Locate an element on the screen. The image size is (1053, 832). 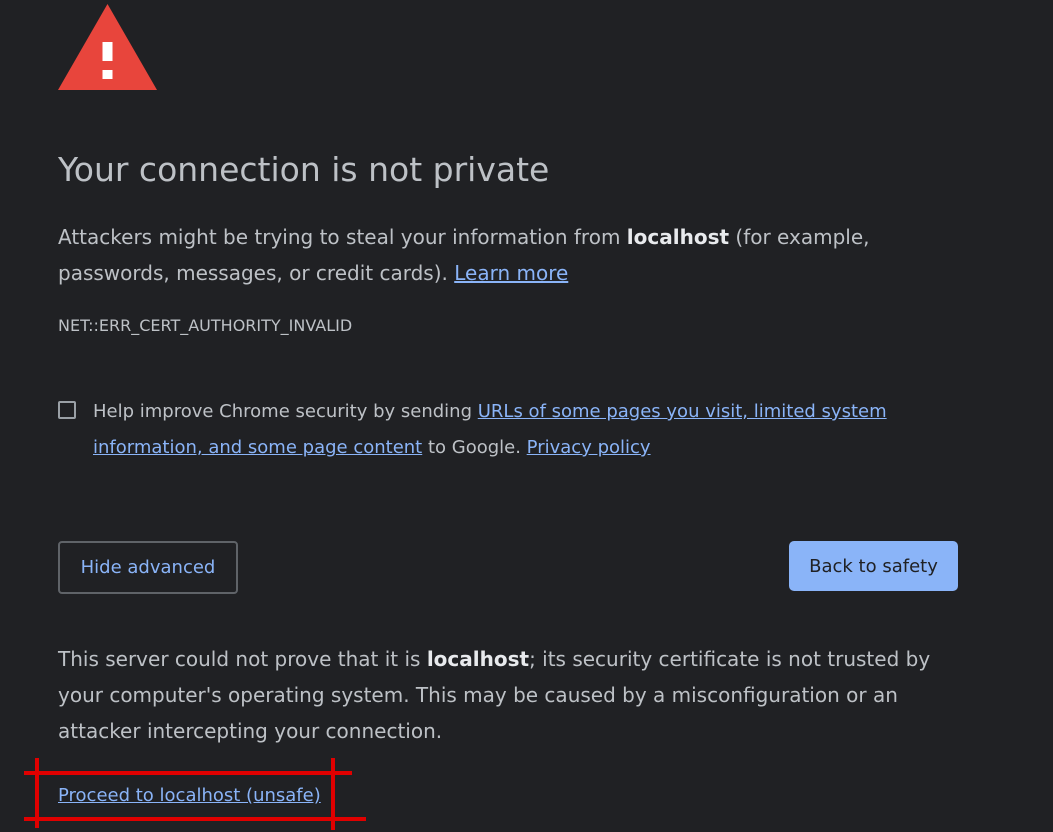
back-to-safety-button: Back to safety is located at coordinates (873, 566).